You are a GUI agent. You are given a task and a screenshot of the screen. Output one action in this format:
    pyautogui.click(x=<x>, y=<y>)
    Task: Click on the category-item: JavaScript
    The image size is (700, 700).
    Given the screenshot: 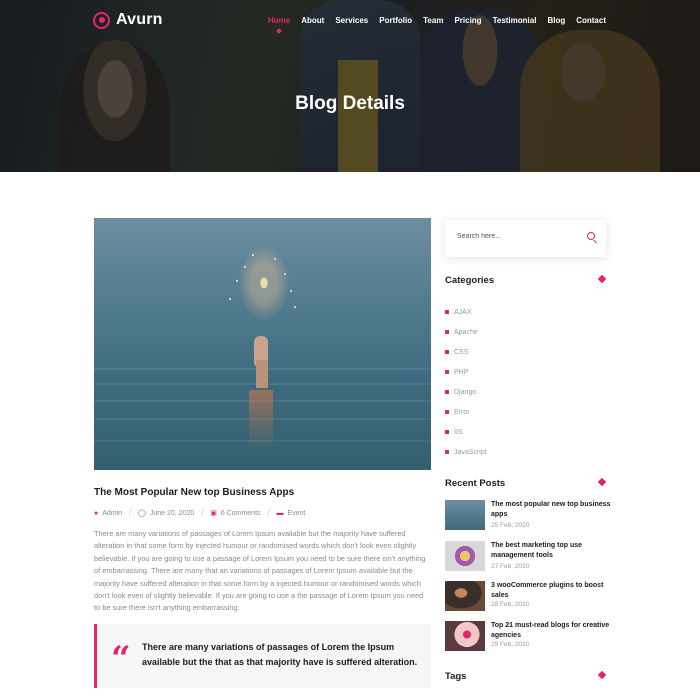 What is the action you would take?
    pyautogui.click(x=466, y=452)
    